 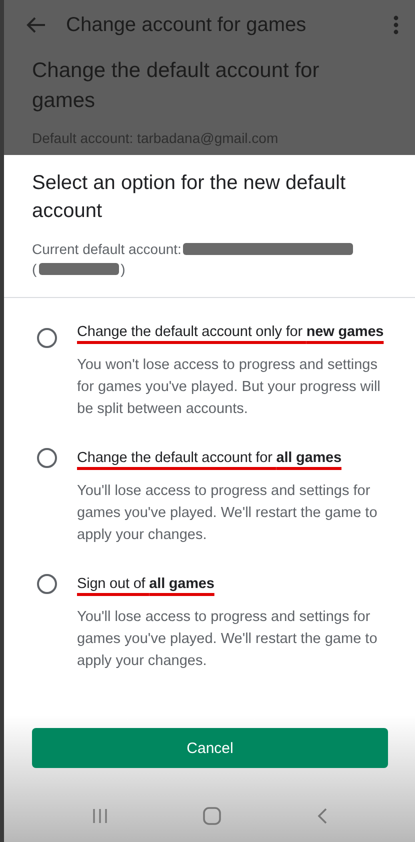 What do you see at coordinates (34, 269) in the screenshot?
I see `parenthesis: (` at bounding box center [34, 269].